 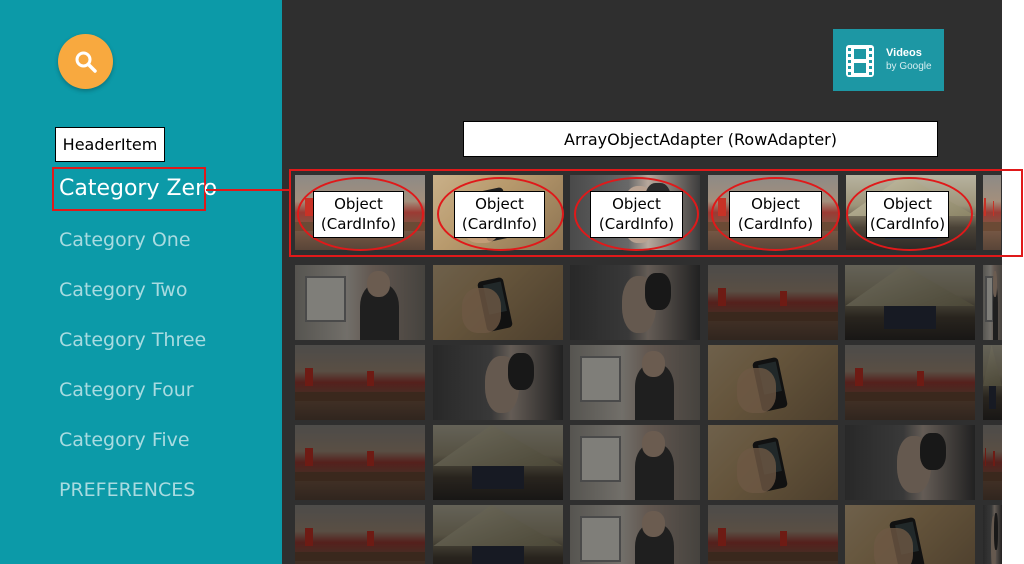 What do you see at coordinates (248, 190) in the screenshot?
I see `connector-line` at bounding box center [248, 190].